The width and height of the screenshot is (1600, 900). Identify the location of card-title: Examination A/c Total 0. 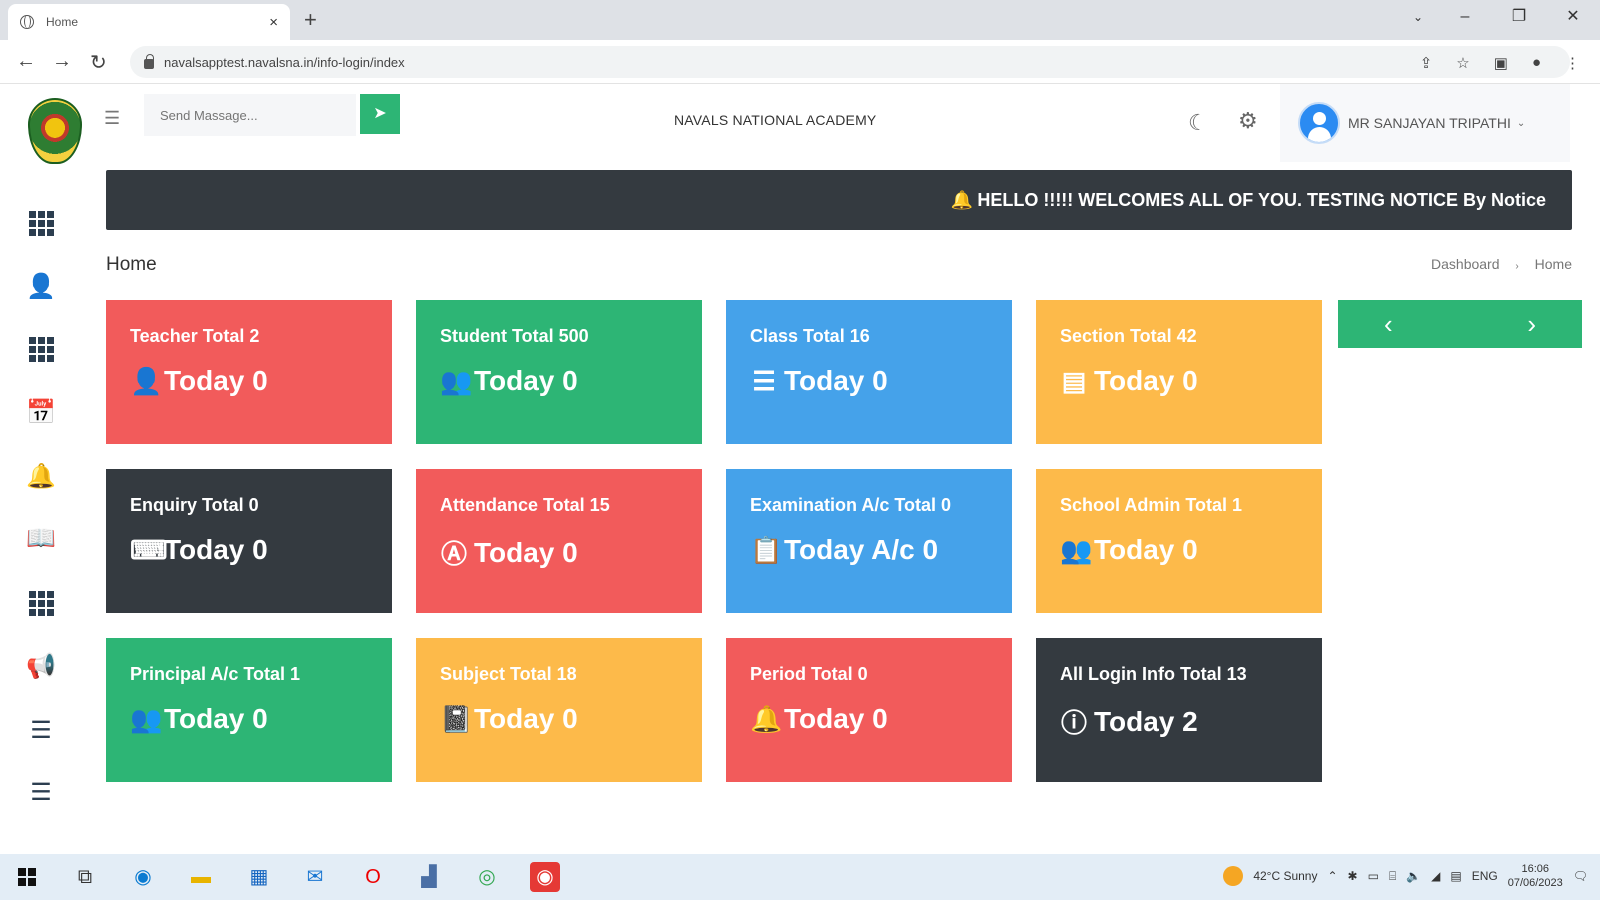
(851, 505).